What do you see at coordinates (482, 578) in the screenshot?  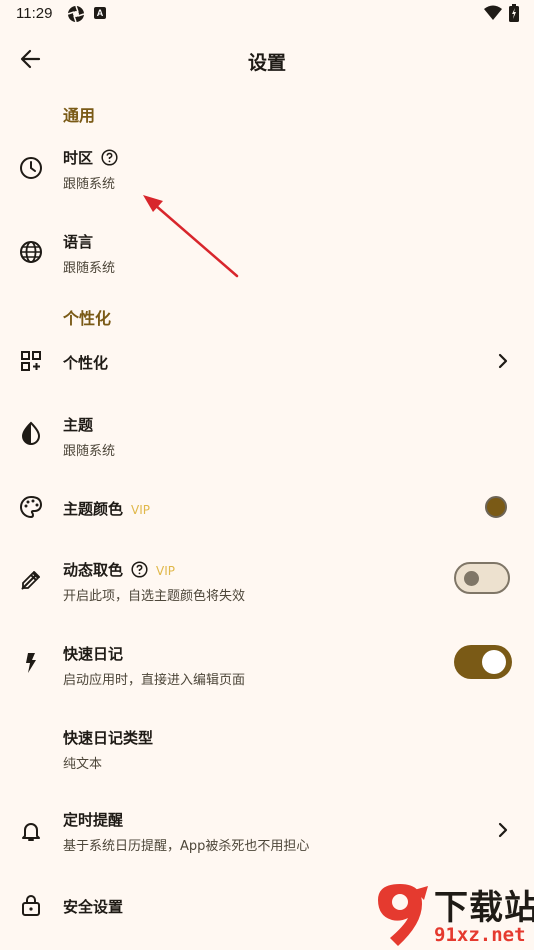 I see `dynamic-color-toggle` at bounding box center [482, 578].